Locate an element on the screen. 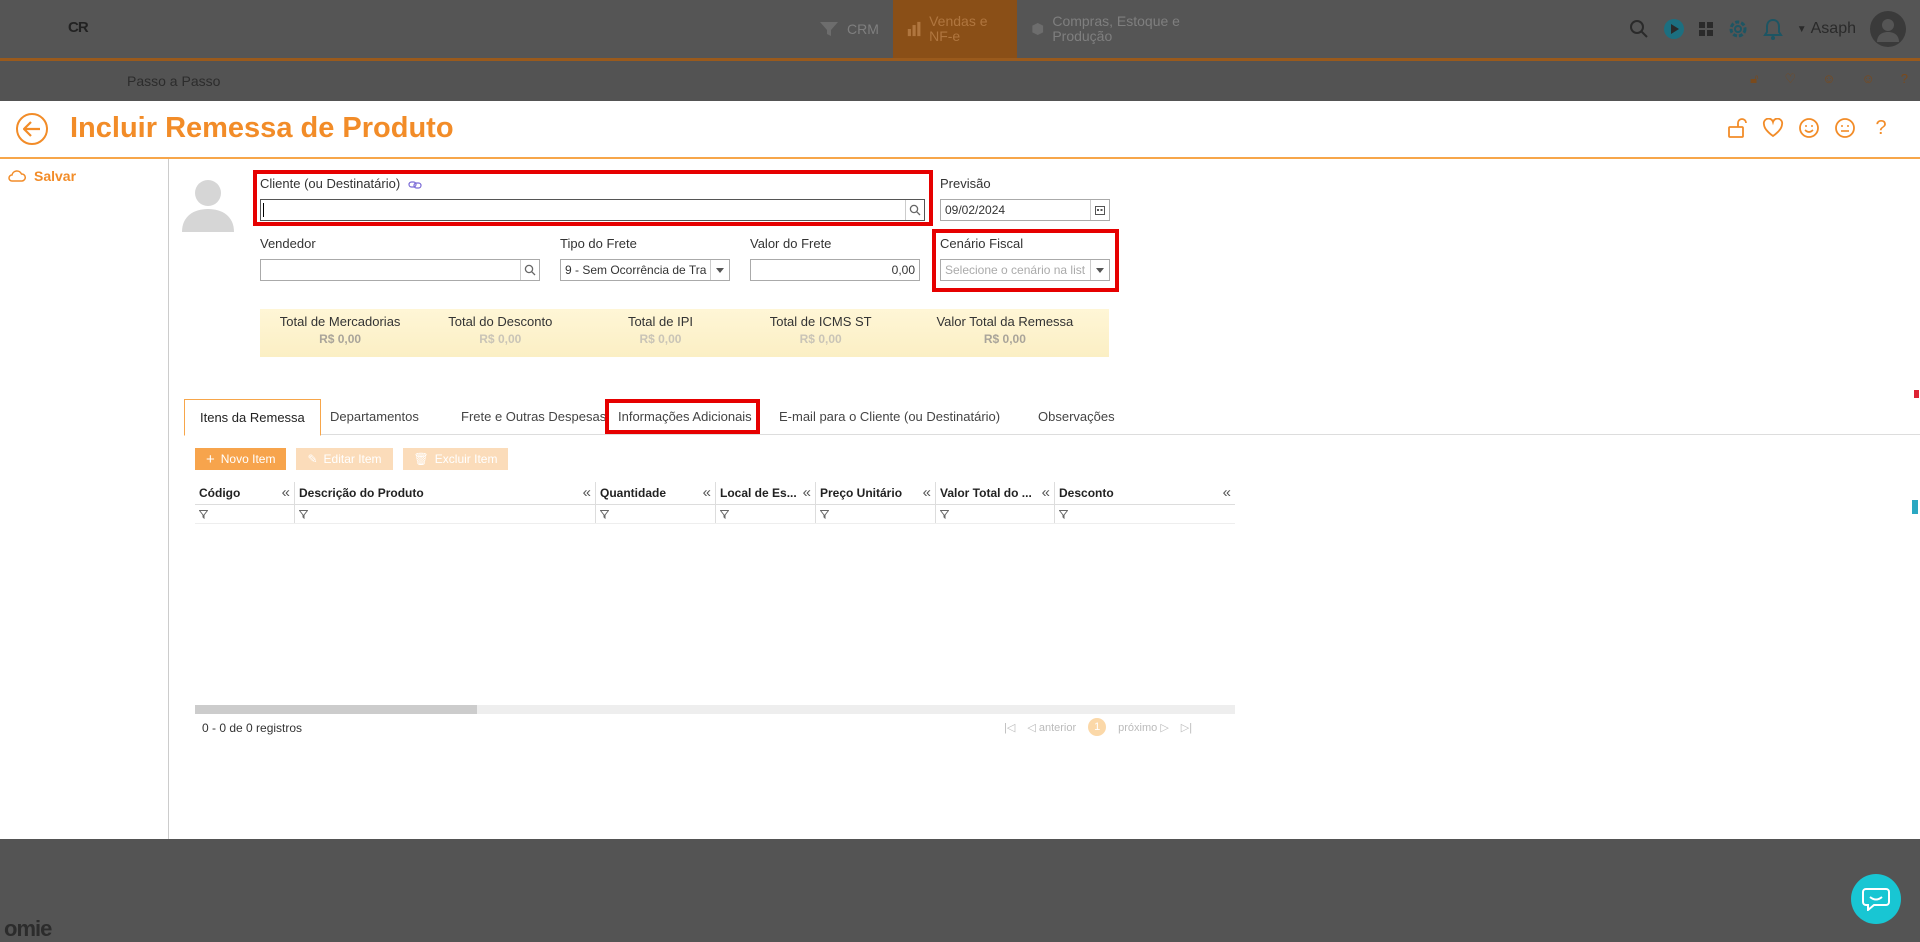 The image size is (1920, 942). total-label: Total de Mercadorias is located at coordinates (340, 321).